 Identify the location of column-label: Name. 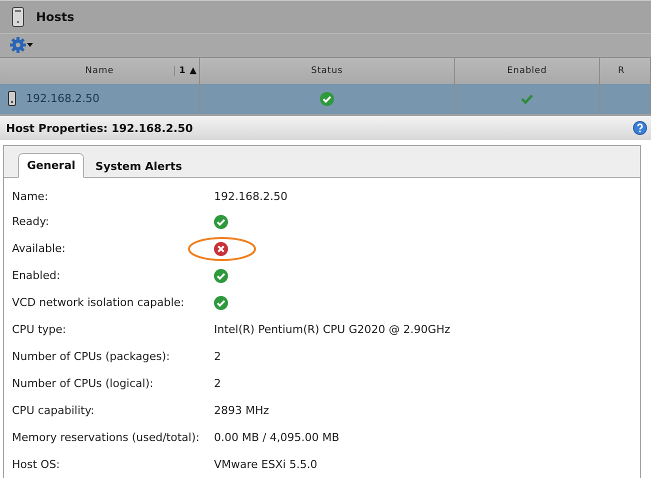
(99, 71).